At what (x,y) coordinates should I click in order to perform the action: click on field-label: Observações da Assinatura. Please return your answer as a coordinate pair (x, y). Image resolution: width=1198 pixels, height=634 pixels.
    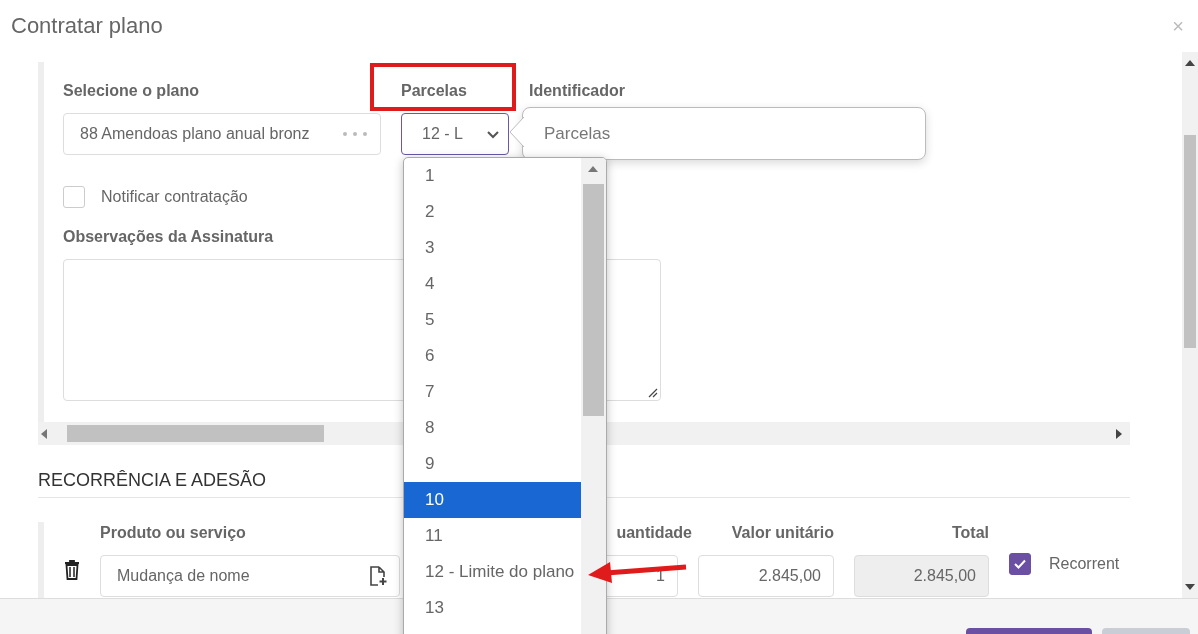
    Looking at the image, I should click on (168, 237).